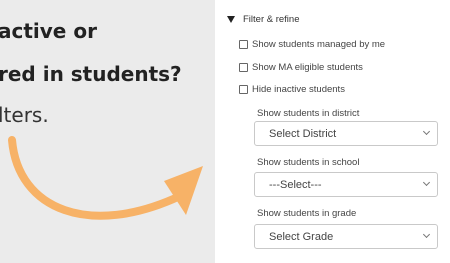 The height and width of the screenshot is (263, 450). Describe the element at coordinates (319, 44) in the screenshot. I see `checkbox-label: Show students managed by me` at that location.